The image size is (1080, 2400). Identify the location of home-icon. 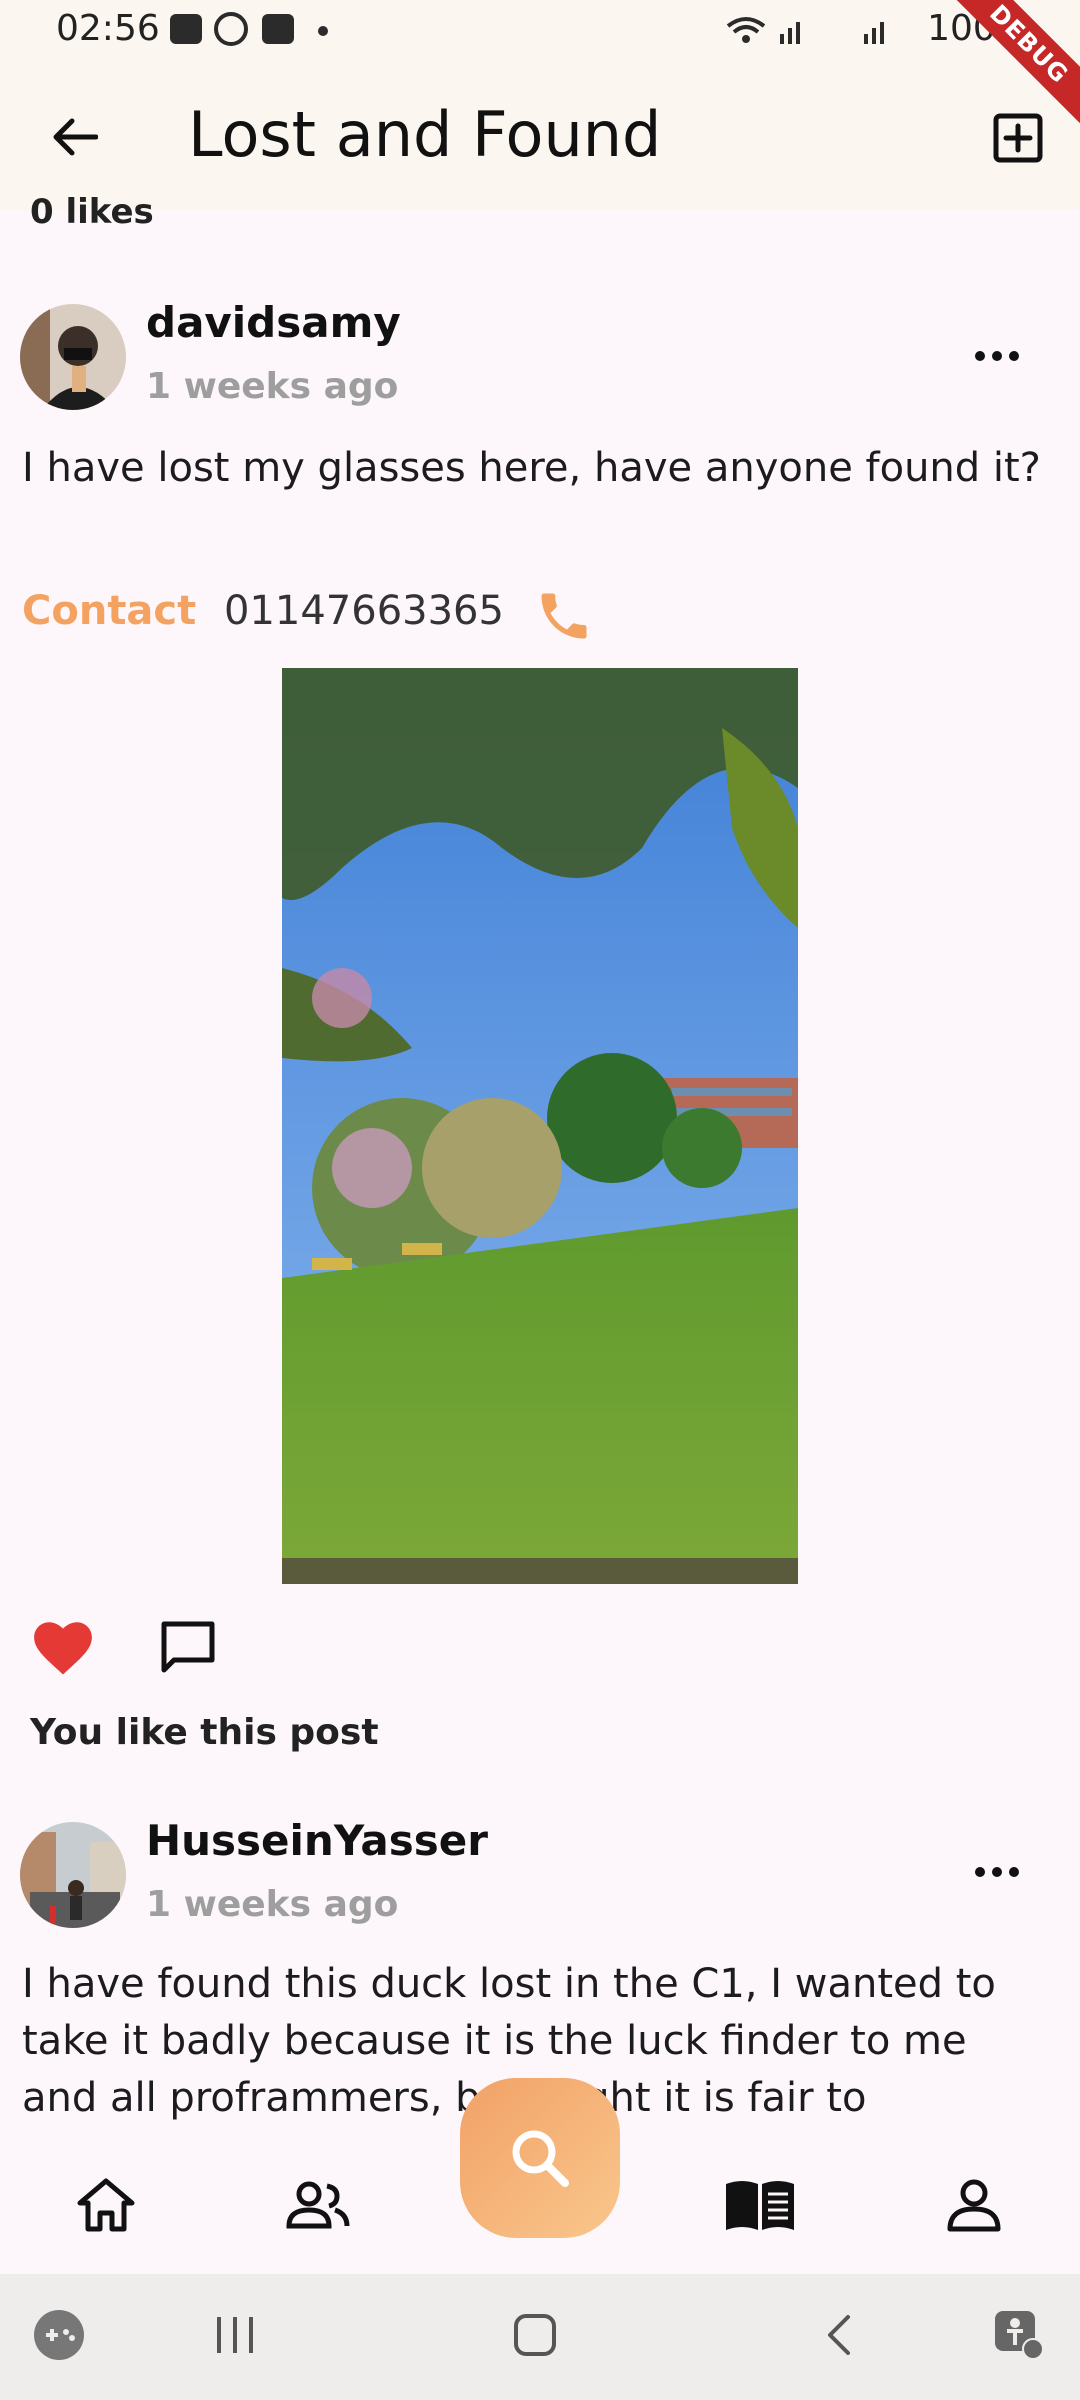
(106, 2205).